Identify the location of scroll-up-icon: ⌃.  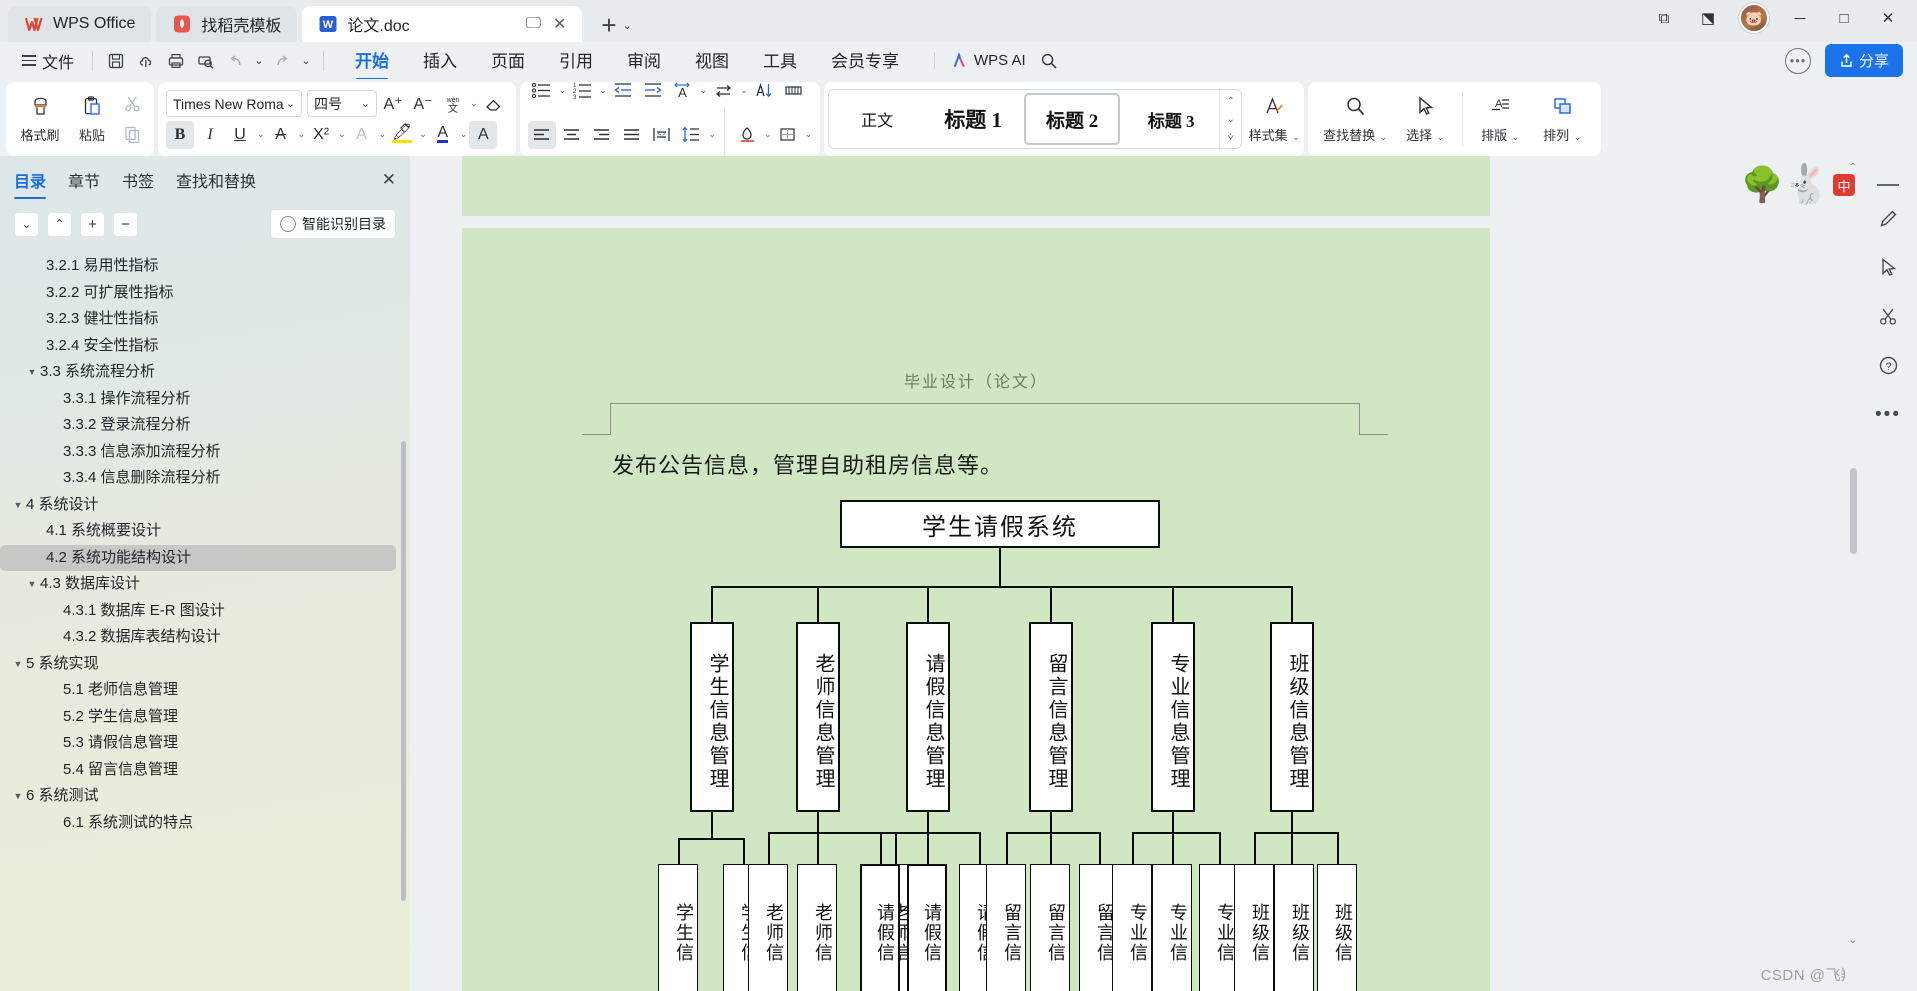
(1230, 101).